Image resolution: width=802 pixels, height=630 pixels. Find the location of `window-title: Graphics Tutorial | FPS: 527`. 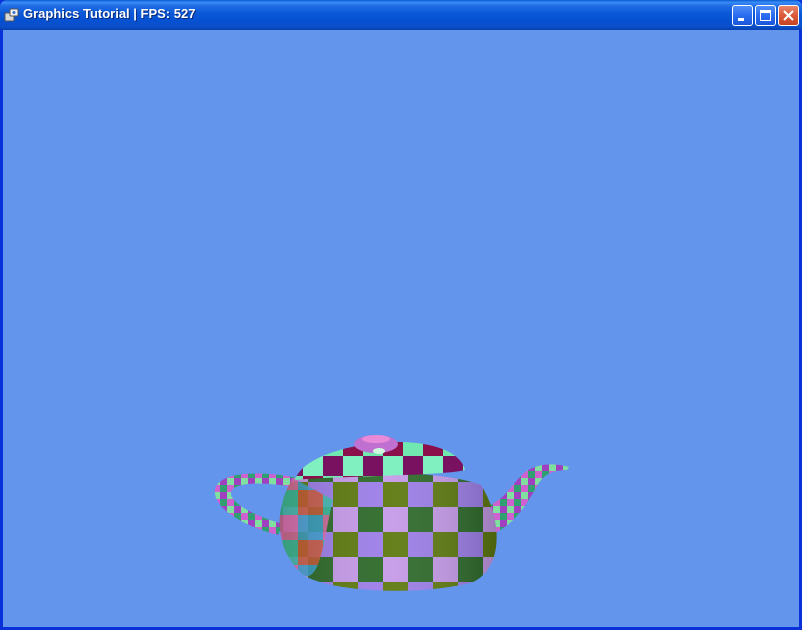

window-title: Graphics Tutorial | FPS: 527 is located at coordinates (109, 13).